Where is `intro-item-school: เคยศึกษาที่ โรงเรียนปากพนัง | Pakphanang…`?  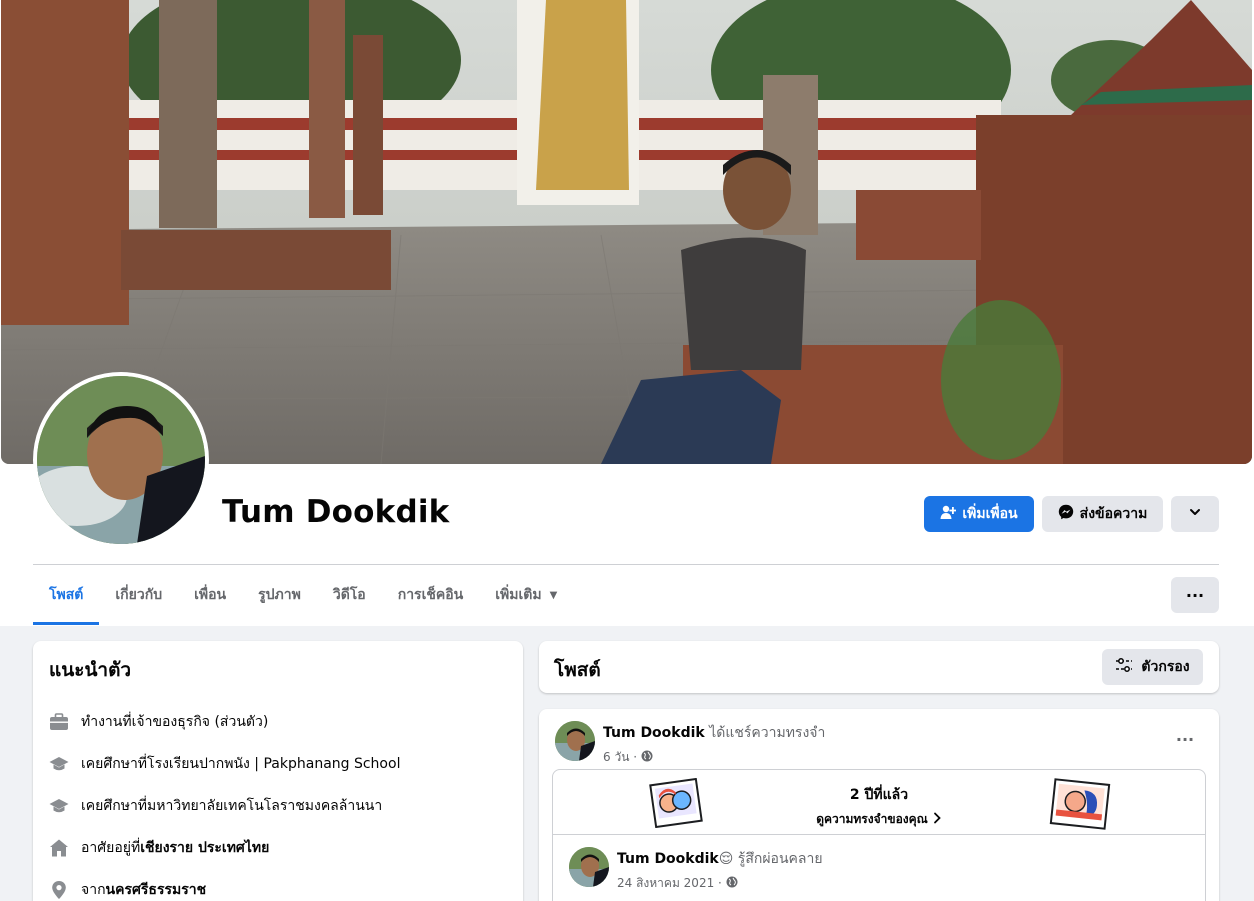
intro-item-school: เคยศึกษาที่ โรงเรียนปากพนัง | Pakphanang… is located at coordinates (278, 764).